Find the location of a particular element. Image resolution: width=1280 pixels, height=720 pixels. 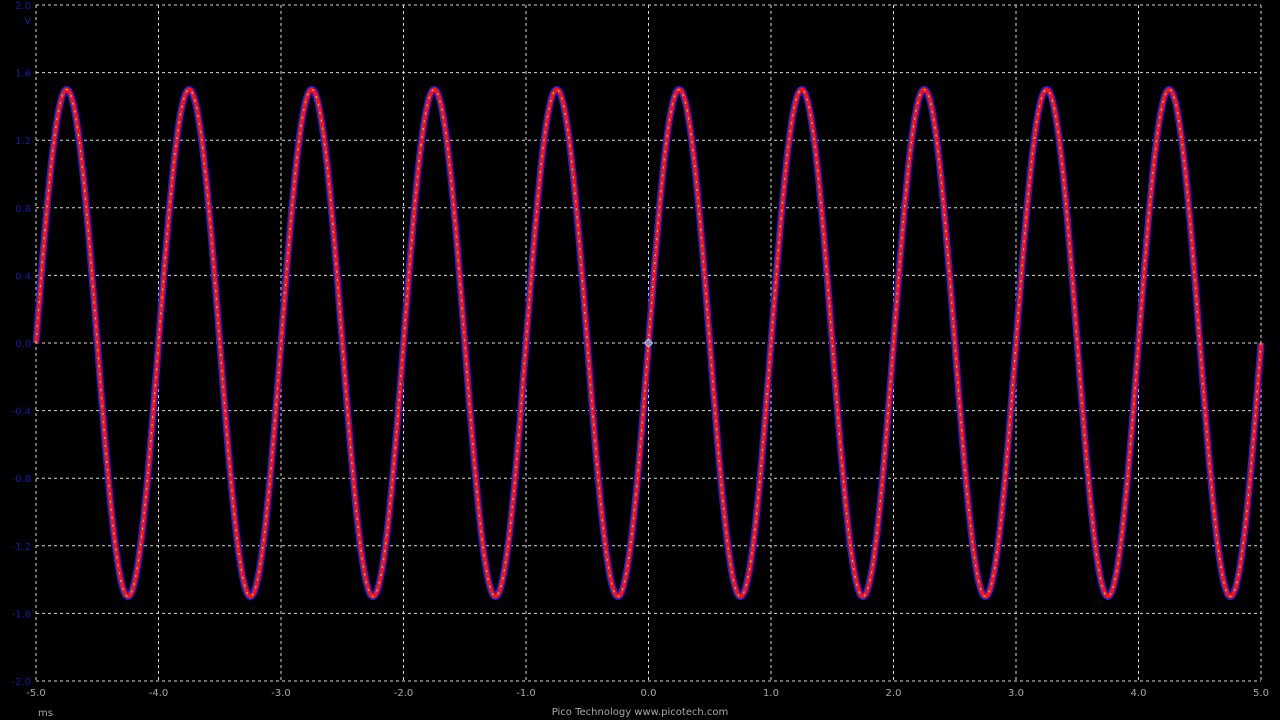

y-tick-label: -2.0 is located at coordinates (21, 682).